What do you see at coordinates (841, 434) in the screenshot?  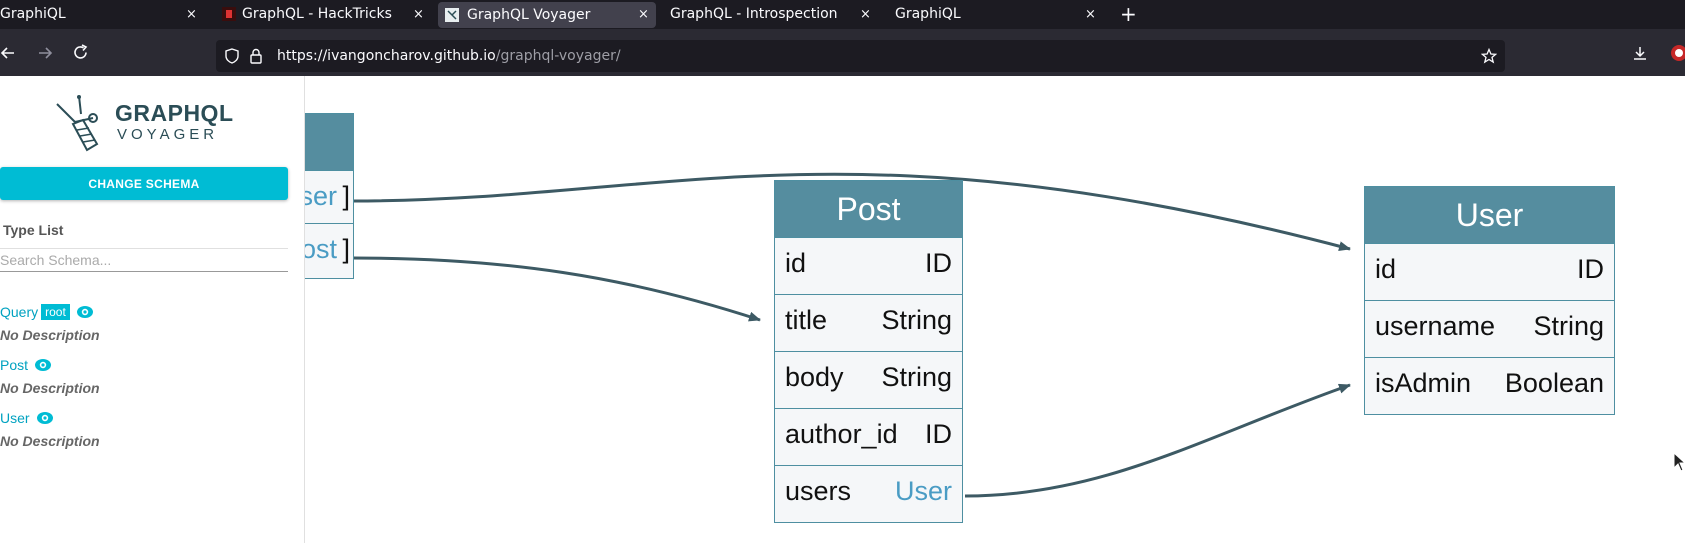 I see `field-name: author_id` at bounding box center [841, 434].